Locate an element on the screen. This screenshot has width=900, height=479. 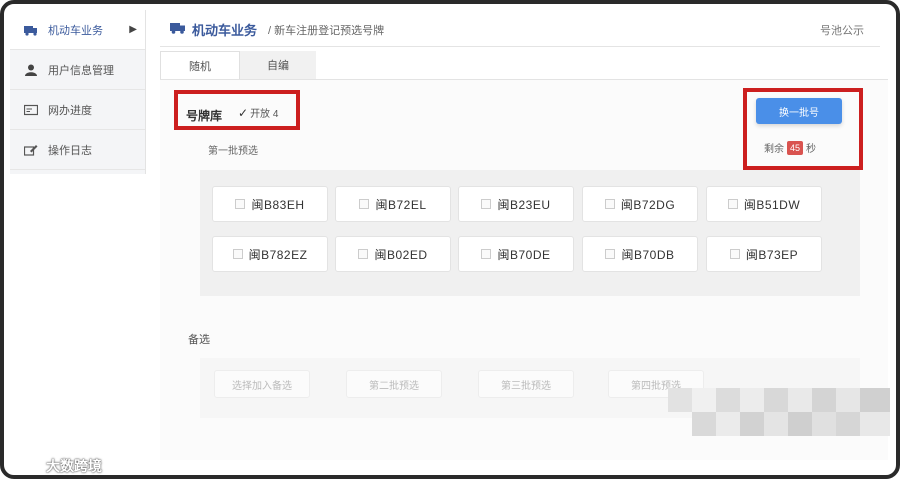
chevron-right-icon: ▶ is located at coordinates (133, 29).